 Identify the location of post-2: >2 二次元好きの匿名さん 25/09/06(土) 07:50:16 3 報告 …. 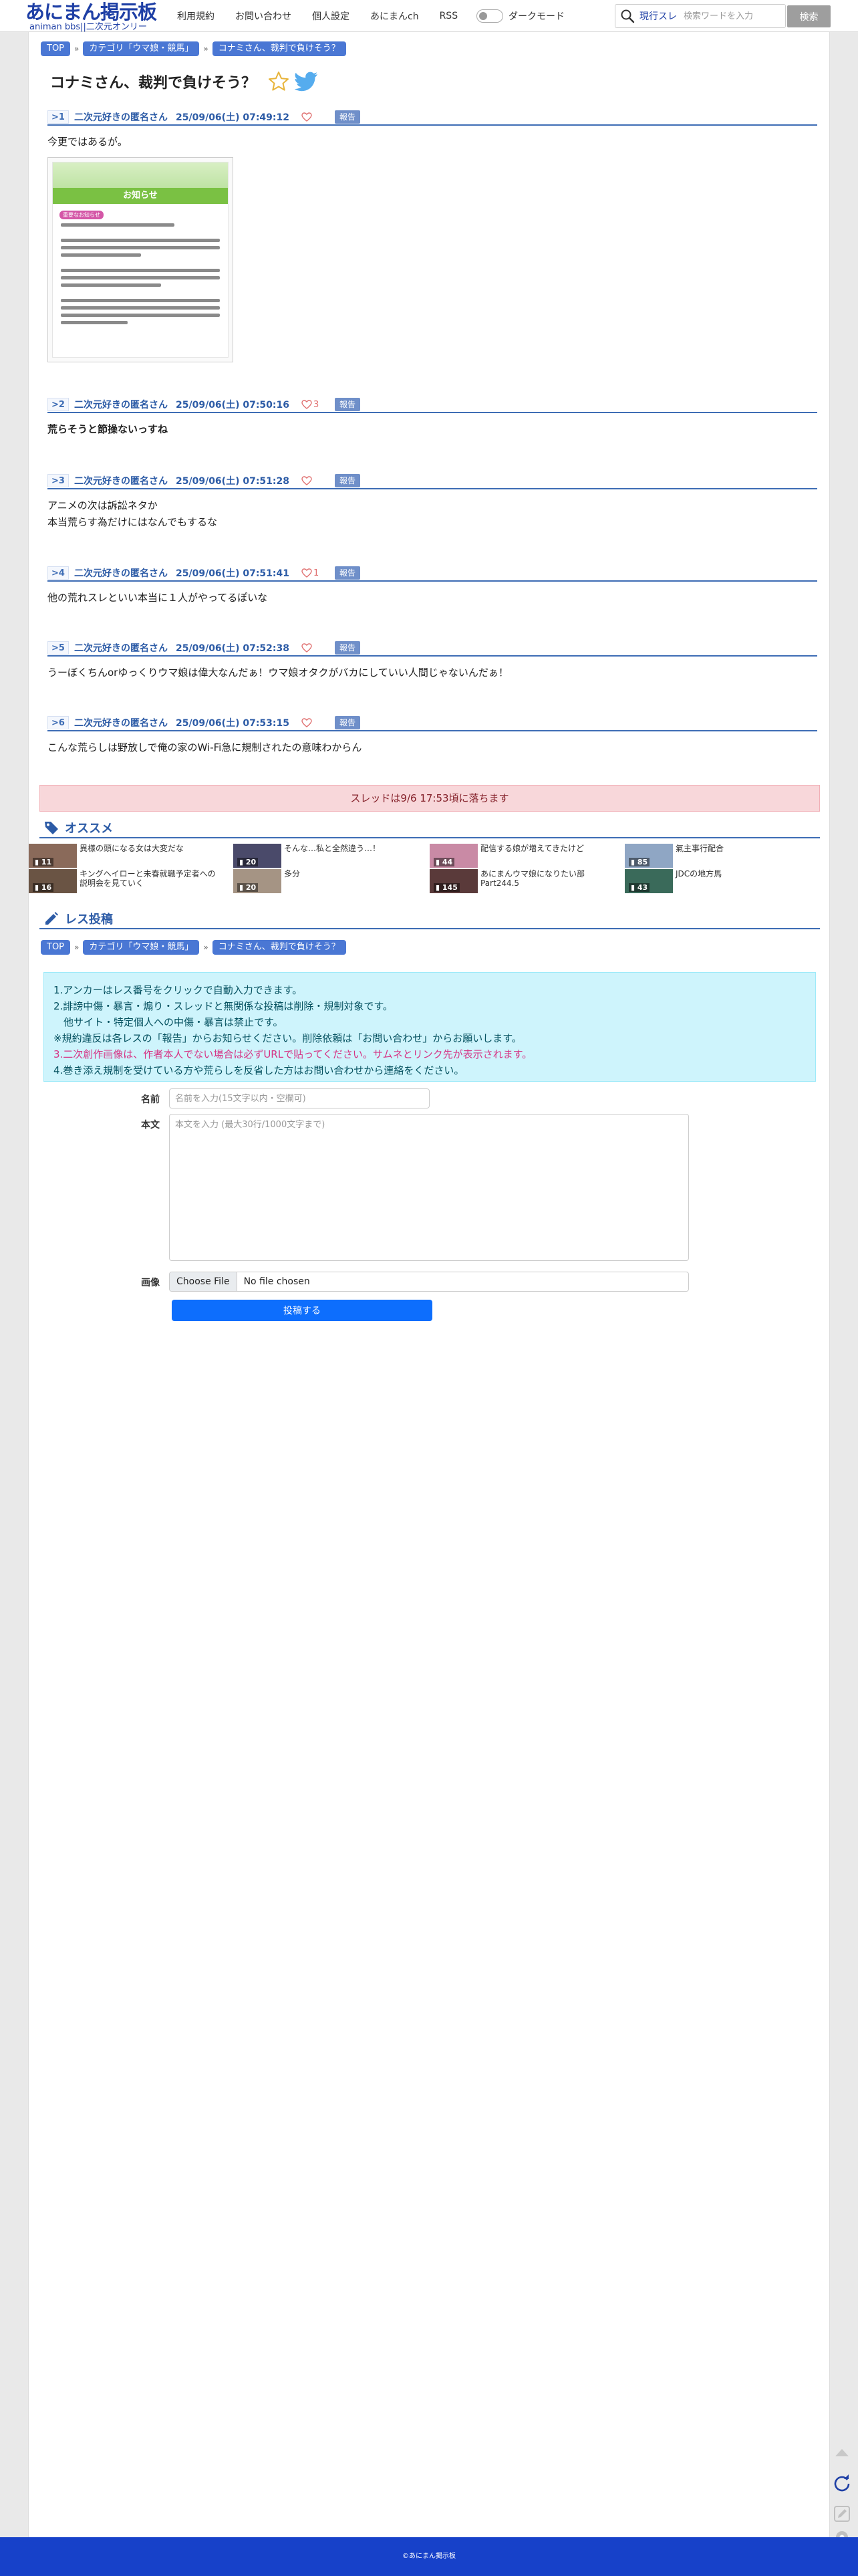
(432, 417).